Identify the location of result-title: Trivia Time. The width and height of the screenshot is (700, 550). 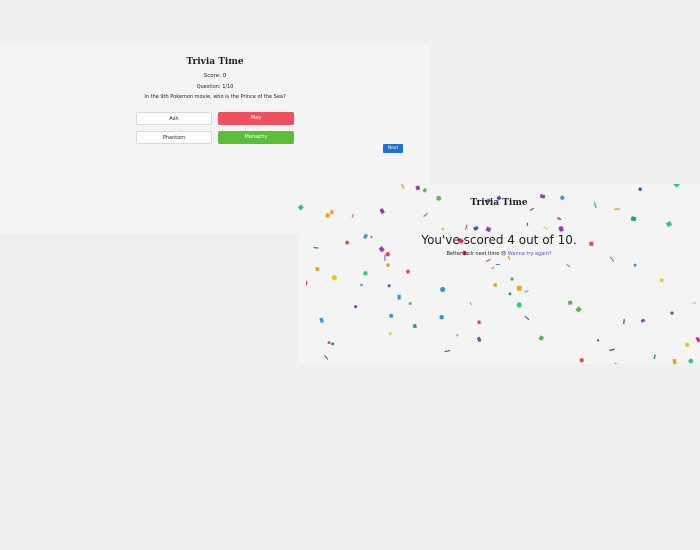
(499, 203).